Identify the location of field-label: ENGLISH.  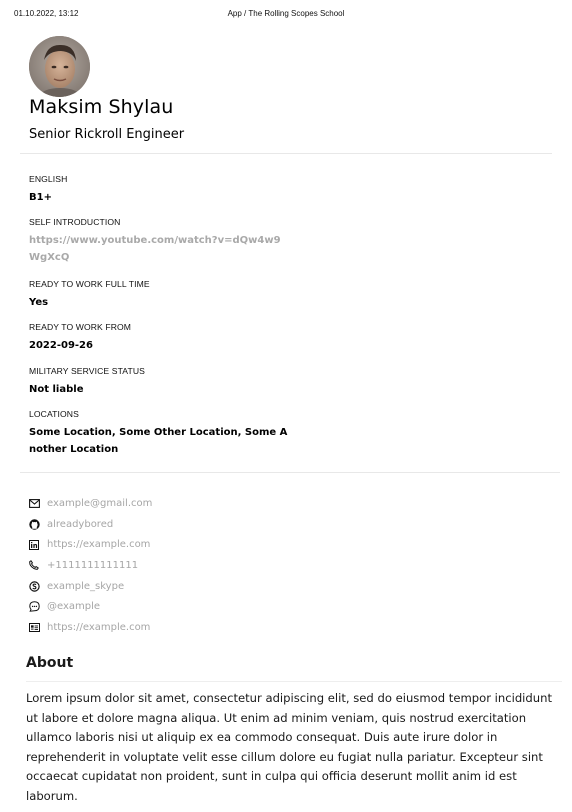
(48, 179).